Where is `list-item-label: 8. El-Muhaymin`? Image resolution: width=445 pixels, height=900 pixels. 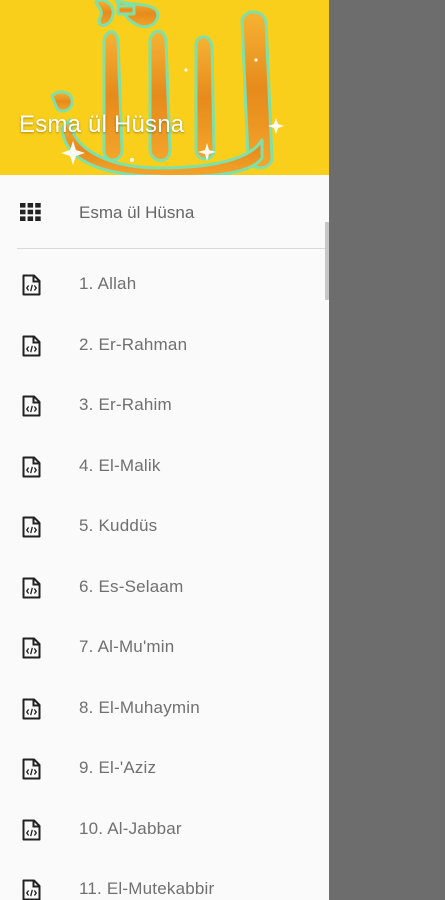
list-item-label: 8. El-Muhaymin is located at coordinates (139, 707).